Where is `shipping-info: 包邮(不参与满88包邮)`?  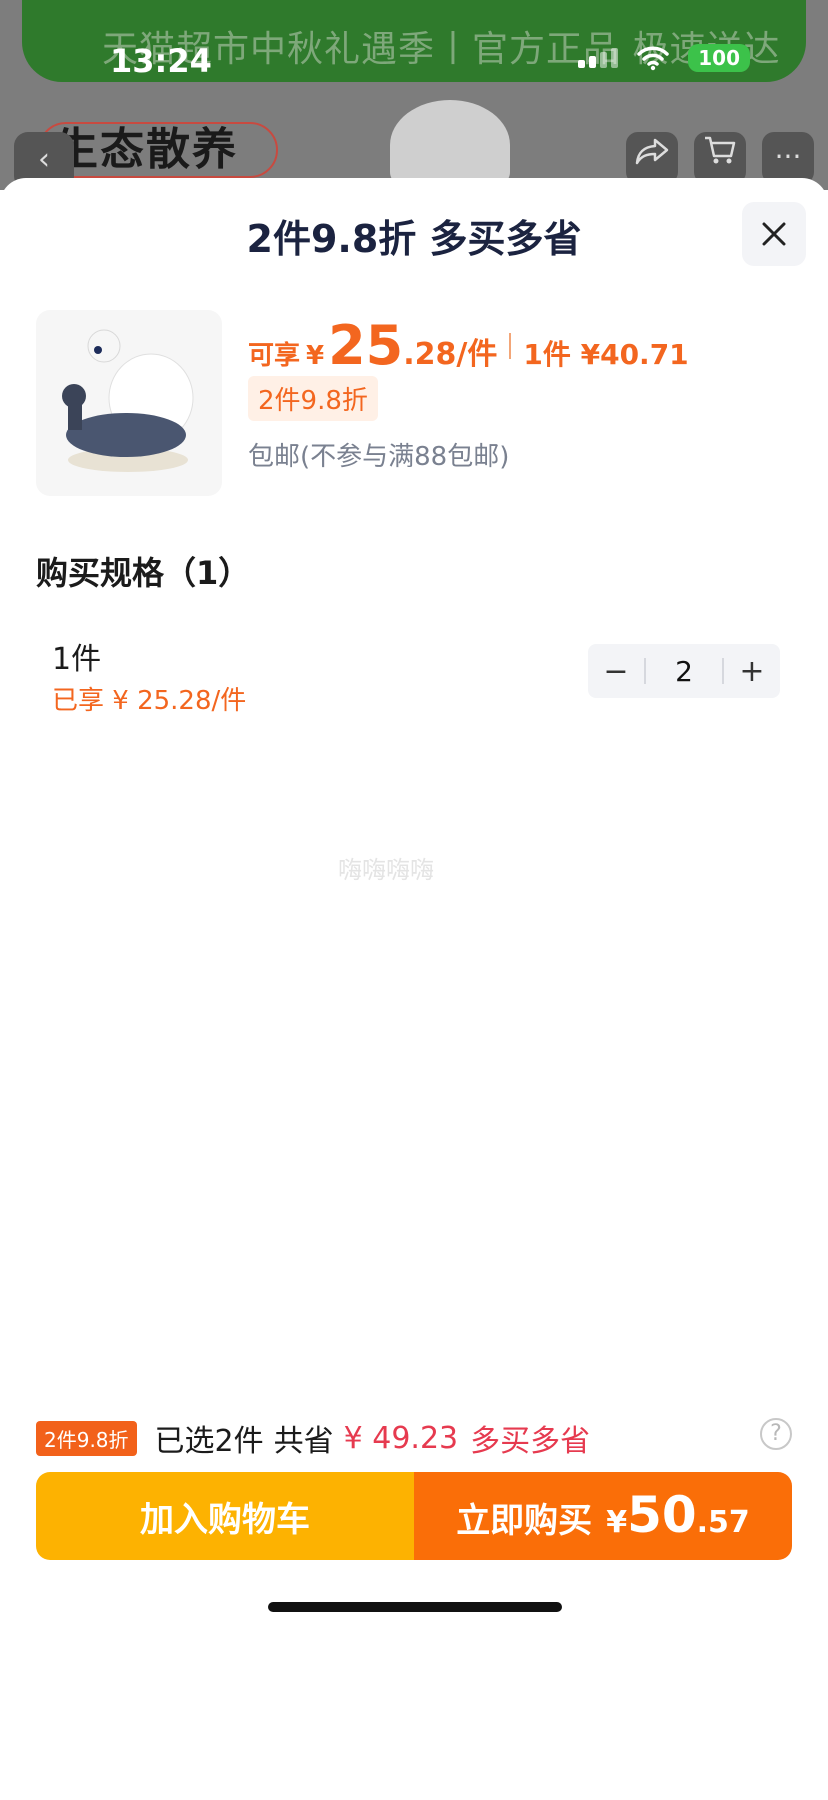
shipping-info: 包邮(不参与满88包邮) is located at coordinates (379, 457).